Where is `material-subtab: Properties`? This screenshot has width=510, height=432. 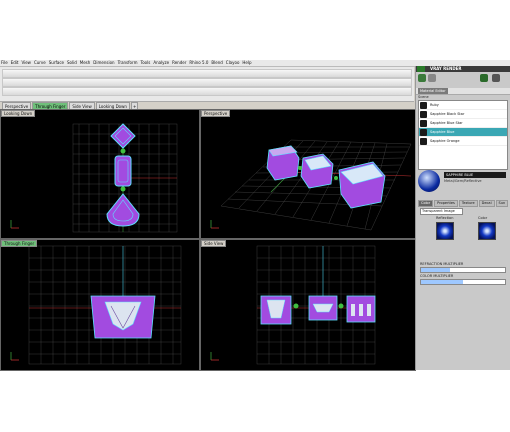
material-subtab: Properties is located at coordinates (446, 203).